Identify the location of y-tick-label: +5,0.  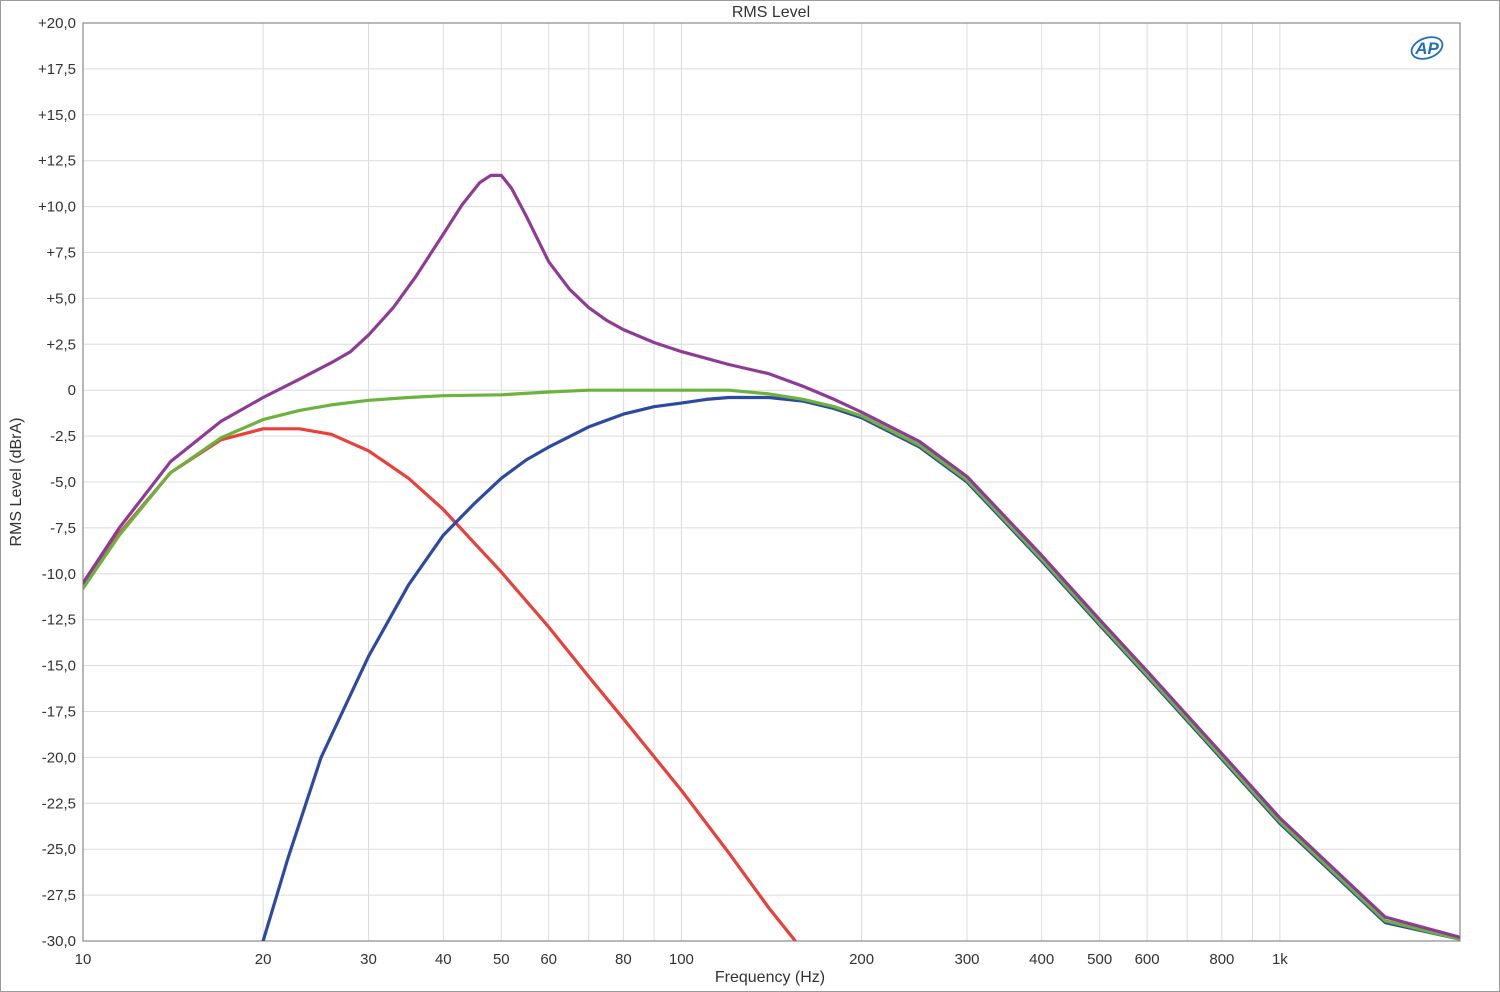
(61, 298).